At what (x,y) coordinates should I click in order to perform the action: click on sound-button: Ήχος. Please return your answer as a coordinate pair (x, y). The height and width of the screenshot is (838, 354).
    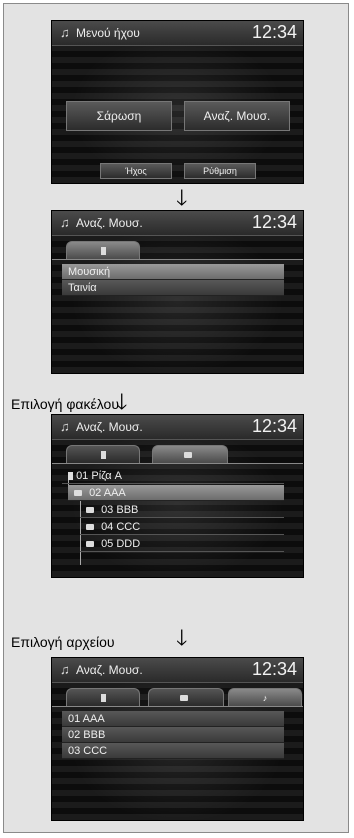
    Looking at the image, I should click on (136, 171).